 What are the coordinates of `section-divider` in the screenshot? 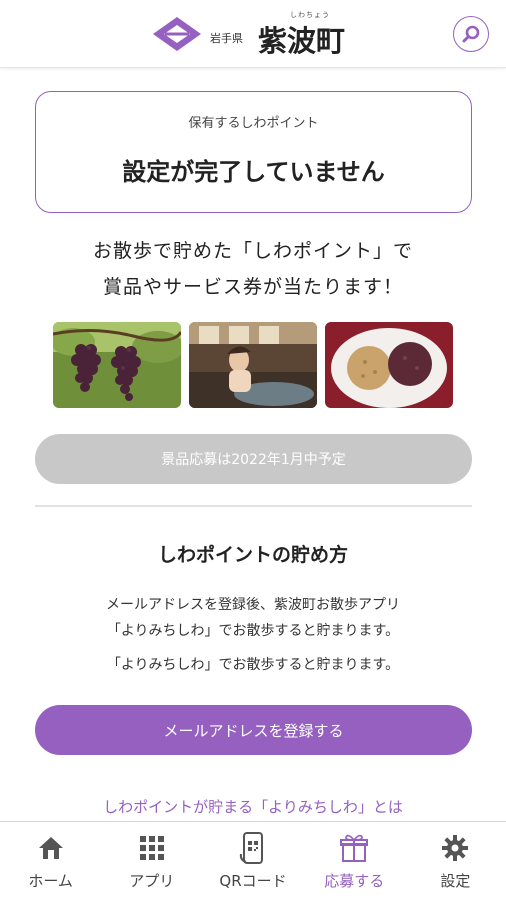 It's located at (253, 506).